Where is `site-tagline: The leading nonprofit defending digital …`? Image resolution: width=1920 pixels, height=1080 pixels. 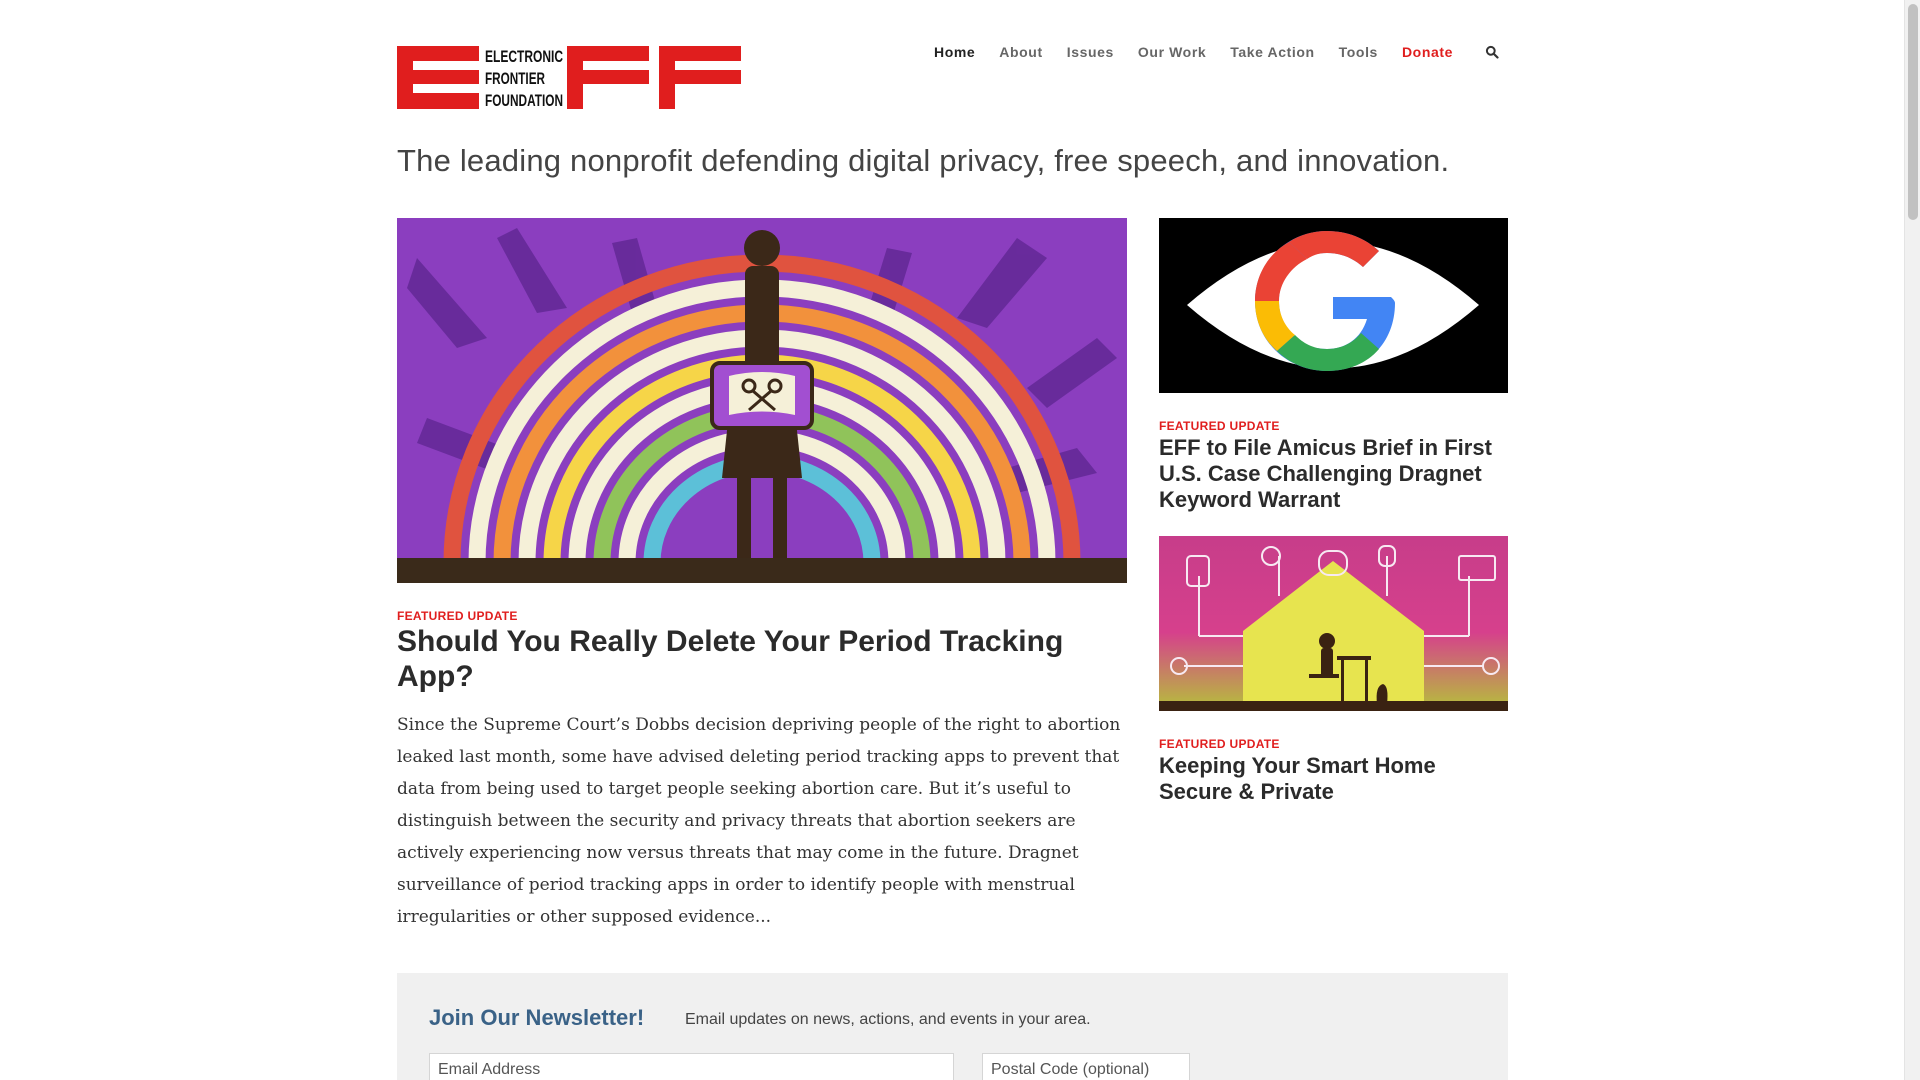
site-tagline: The leading nonprofit defending digital … is located at coordinates (923, 160).